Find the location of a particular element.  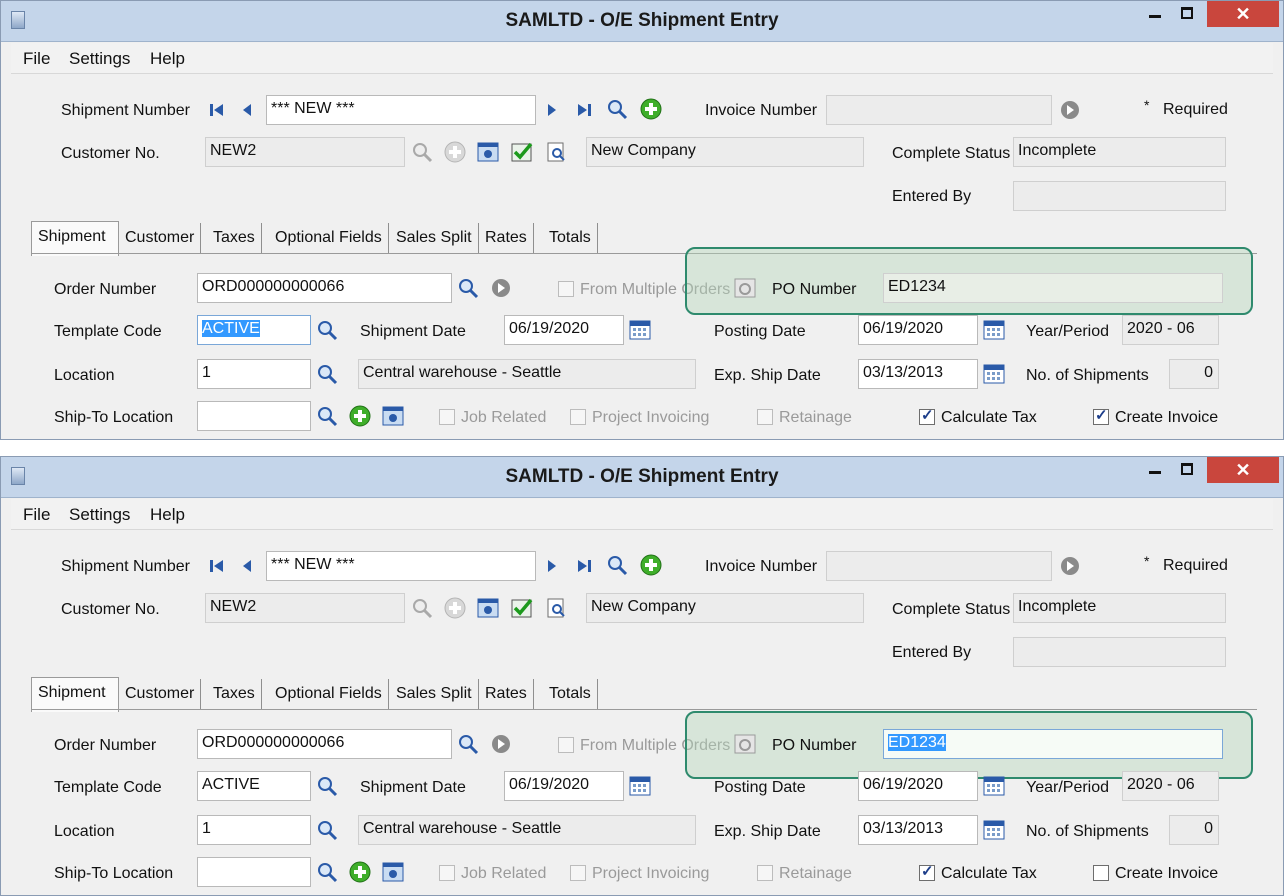

project-invoicing-checkbox is located at coordinates (578, 417).